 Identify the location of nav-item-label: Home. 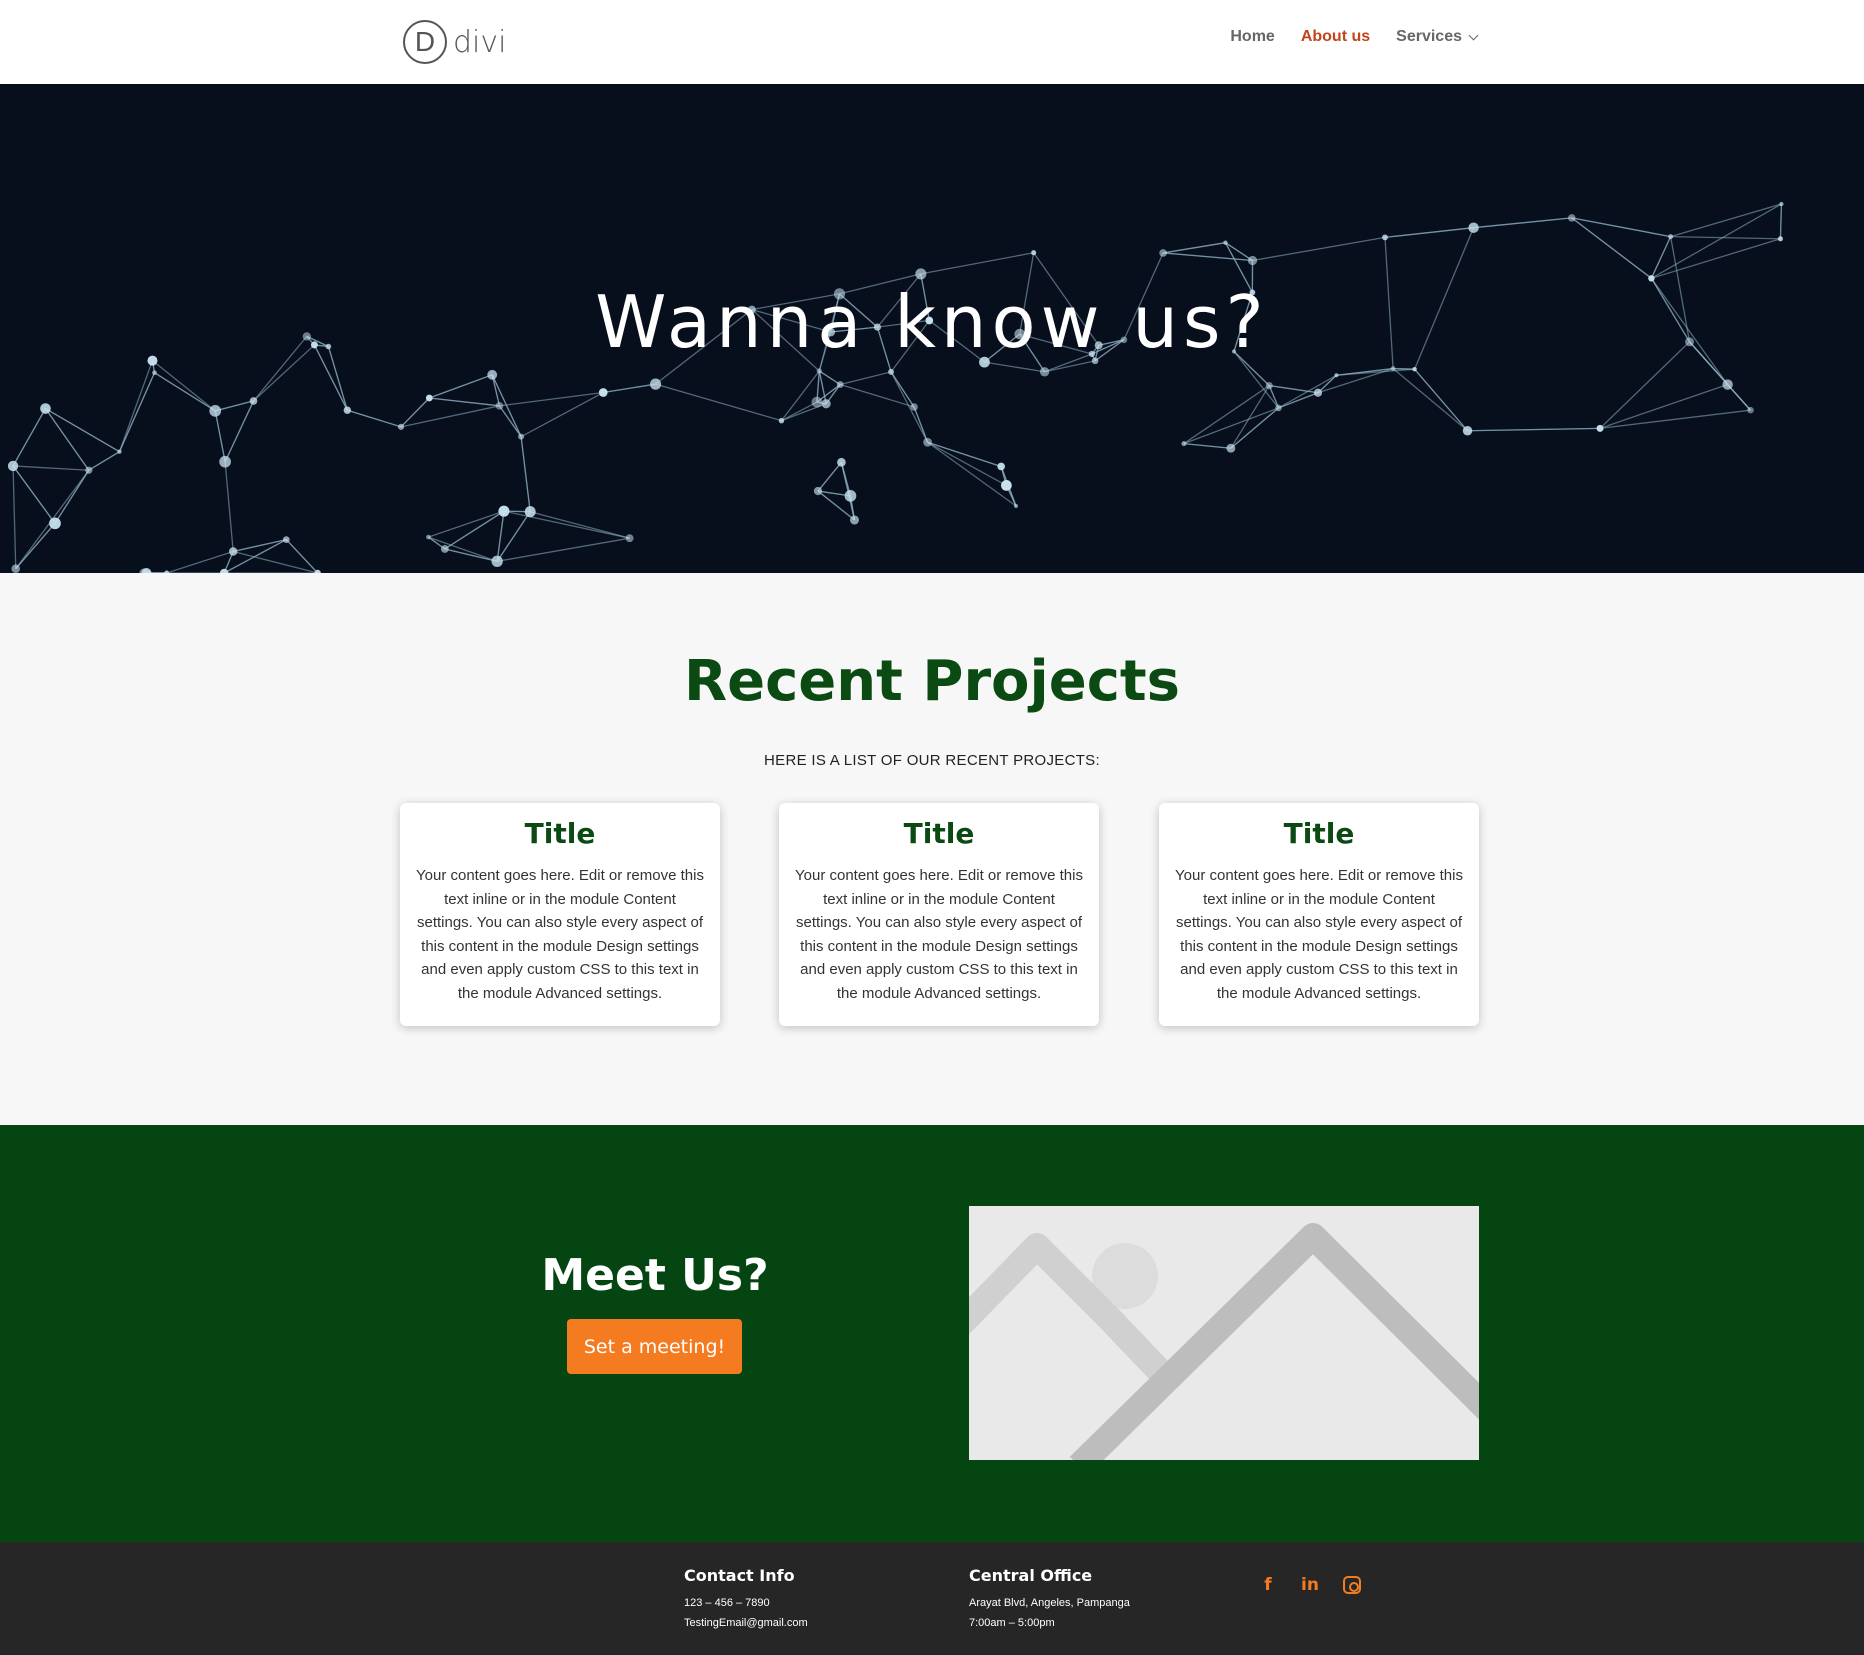
(1252, 36).